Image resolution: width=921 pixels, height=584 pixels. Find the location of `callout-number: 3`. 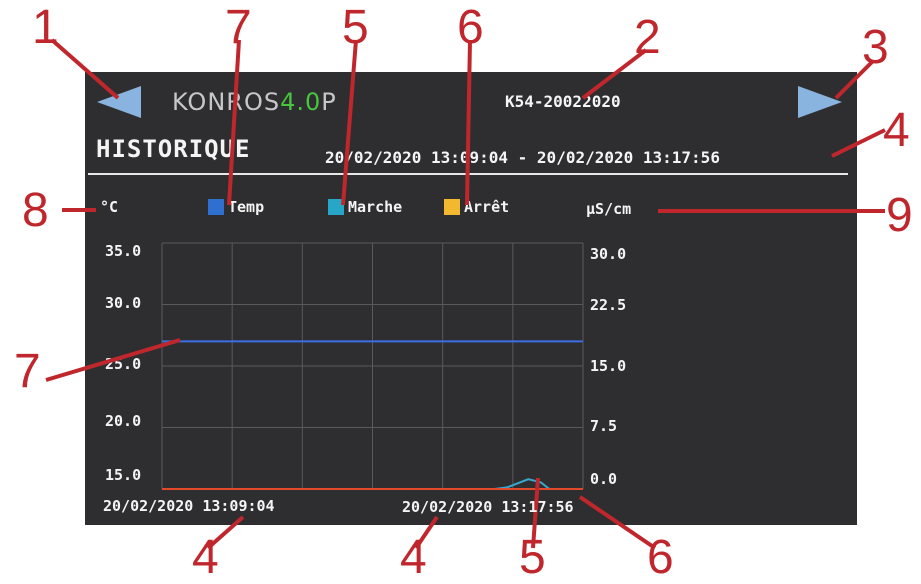

callout-number: 3 is located at coordinates (875, 47).